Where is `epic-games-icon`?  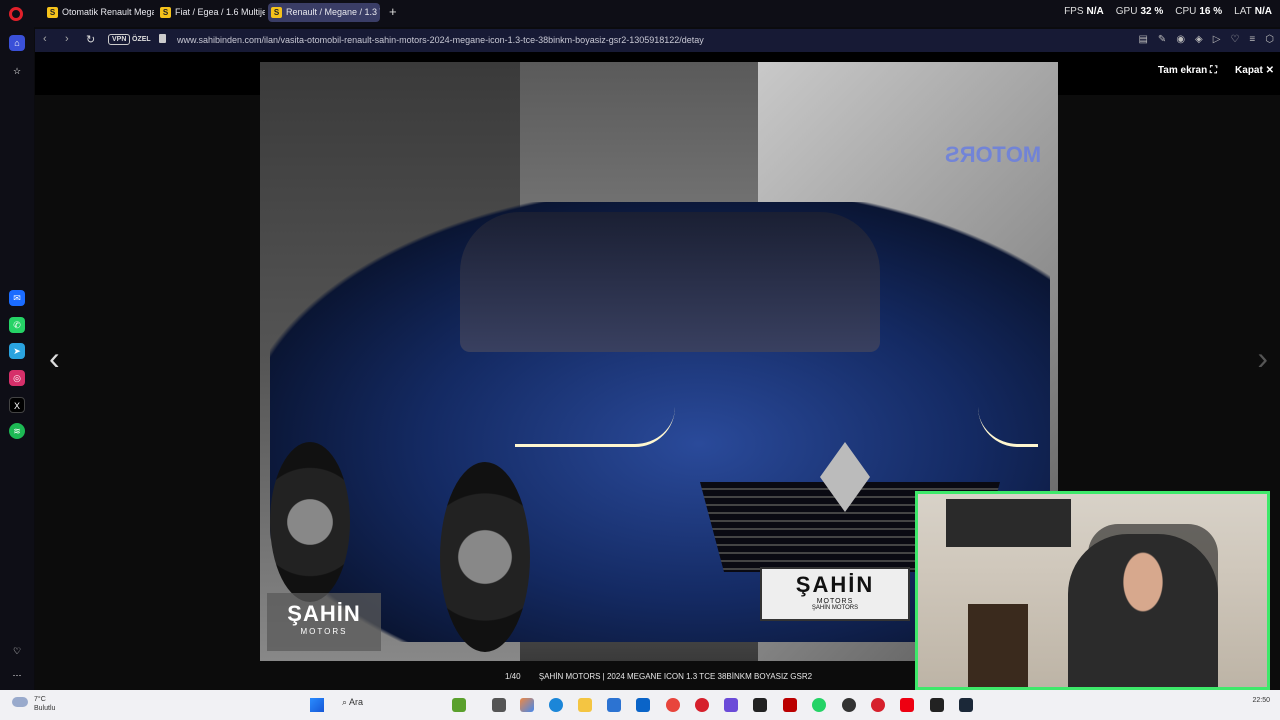 epic-games-icon is located at coordinates (760, 705).